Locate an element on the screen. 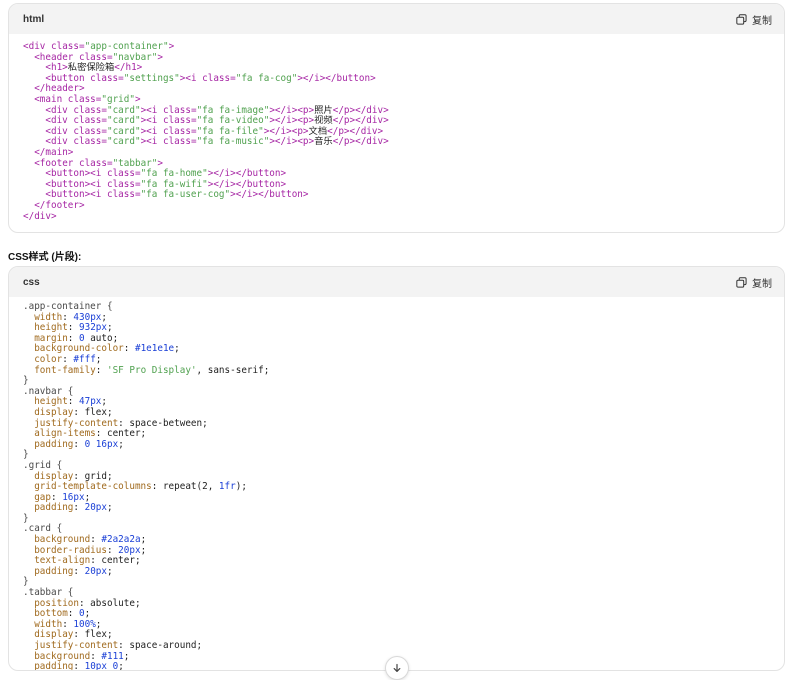 Image resolution: width=789 pixels, height=680 pixels. code-line: padding: 0 16px; is located at coordinates (79, 444).